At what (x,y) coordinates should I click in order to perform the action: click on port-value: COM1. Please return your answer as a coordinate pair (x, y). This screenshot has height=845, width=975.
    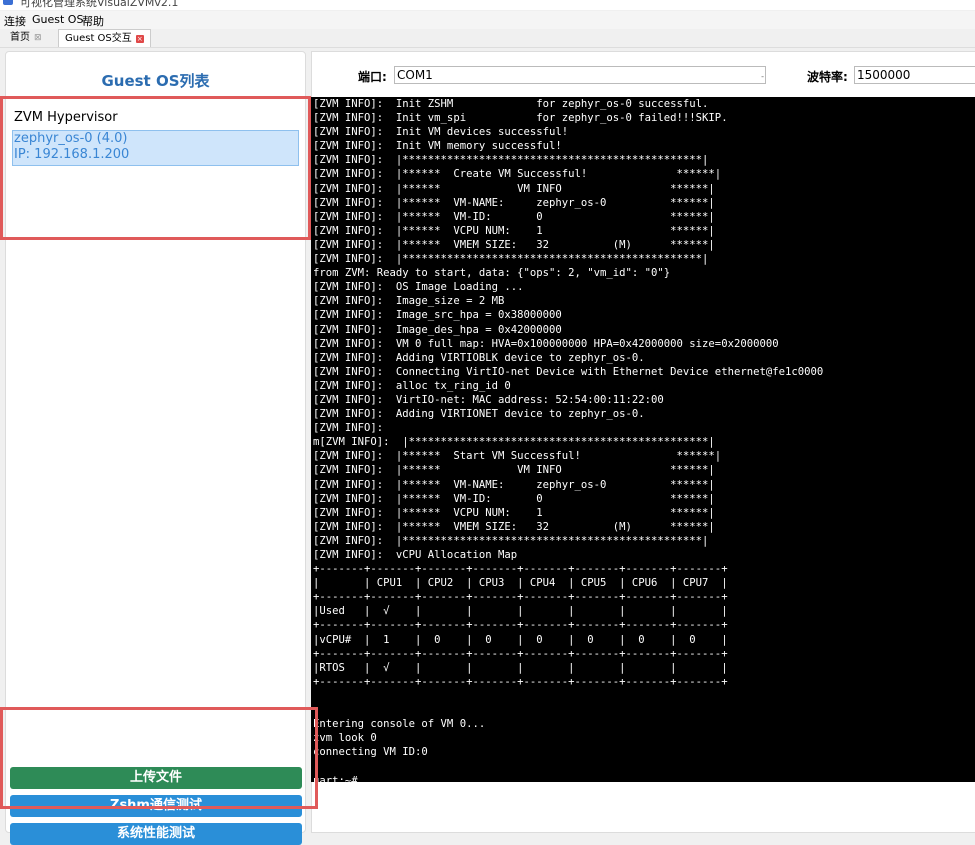
    Looking at the image, I should click on (415, 75).